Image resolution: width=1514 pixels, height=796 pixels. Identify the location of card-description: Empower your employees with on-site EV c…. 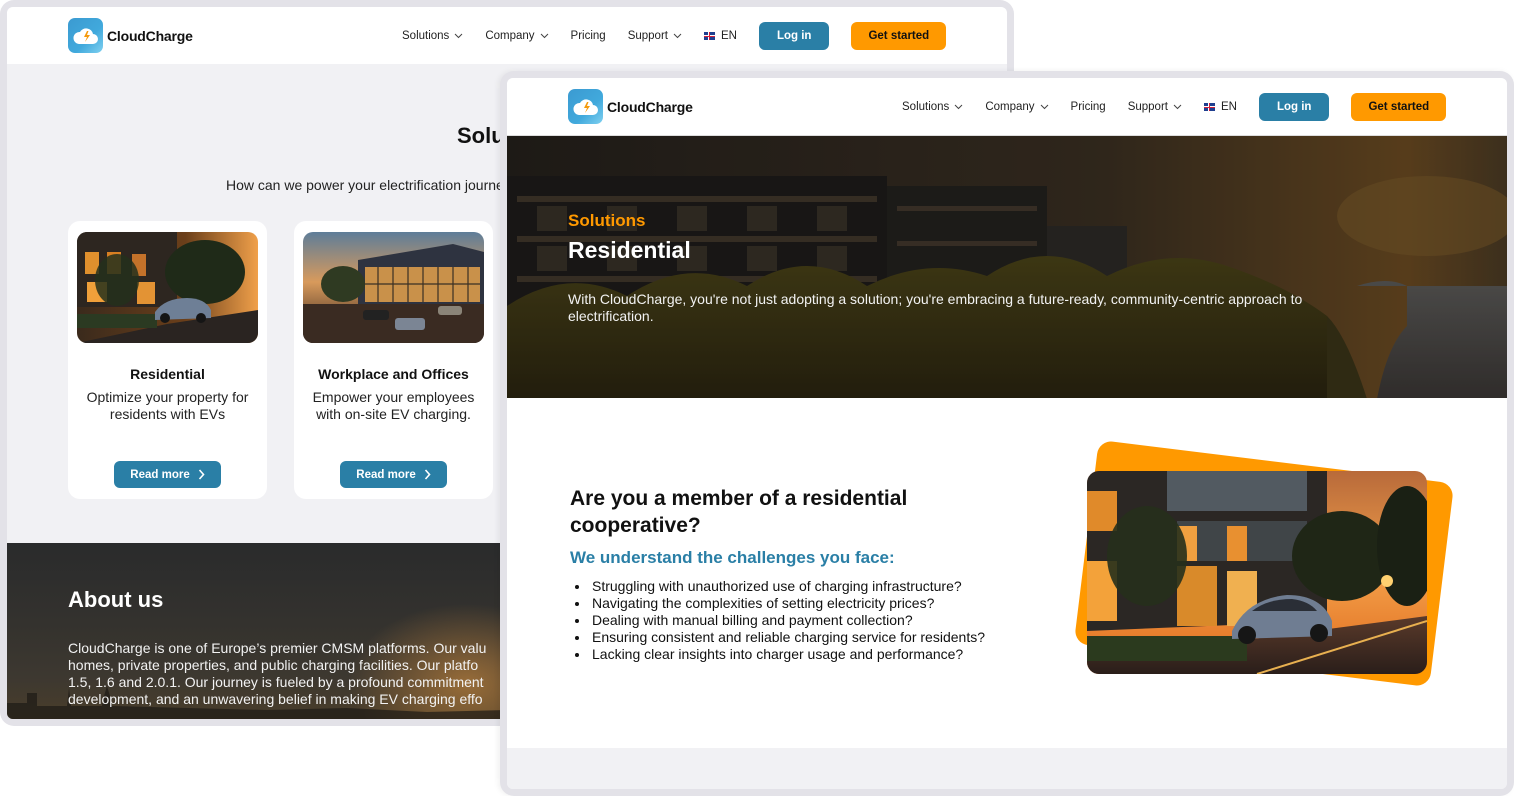
(393, 405).